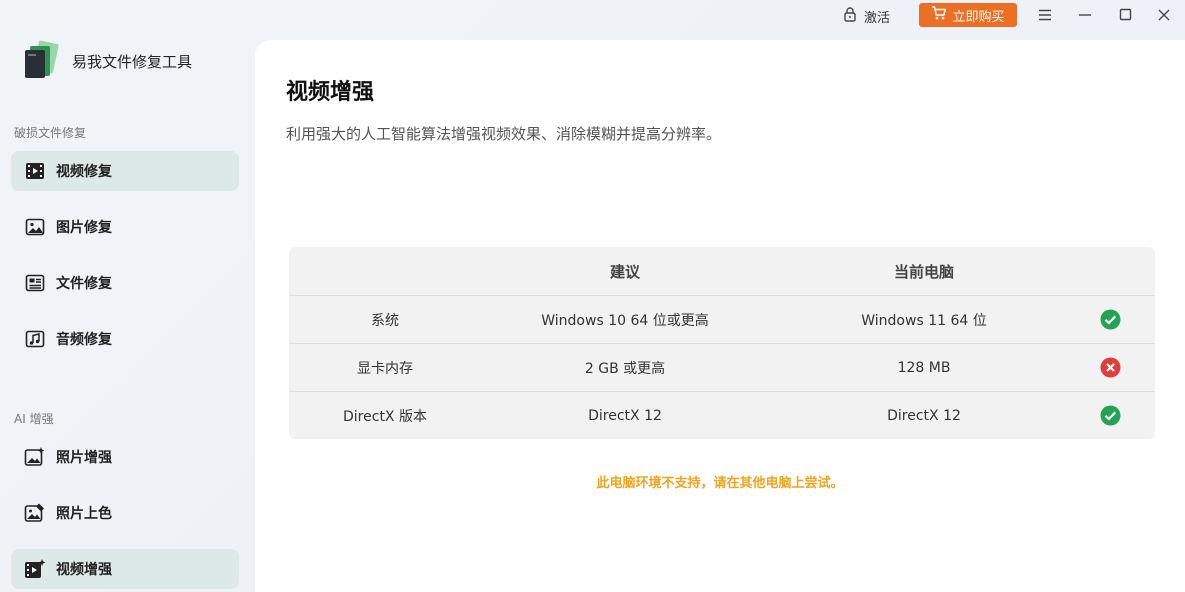 The width and height of the screenshot is (1185, 592). What do you see at coordinates (850, 16) in the screenshot?
I see `lock-icon` at bounding box center [850, 16].